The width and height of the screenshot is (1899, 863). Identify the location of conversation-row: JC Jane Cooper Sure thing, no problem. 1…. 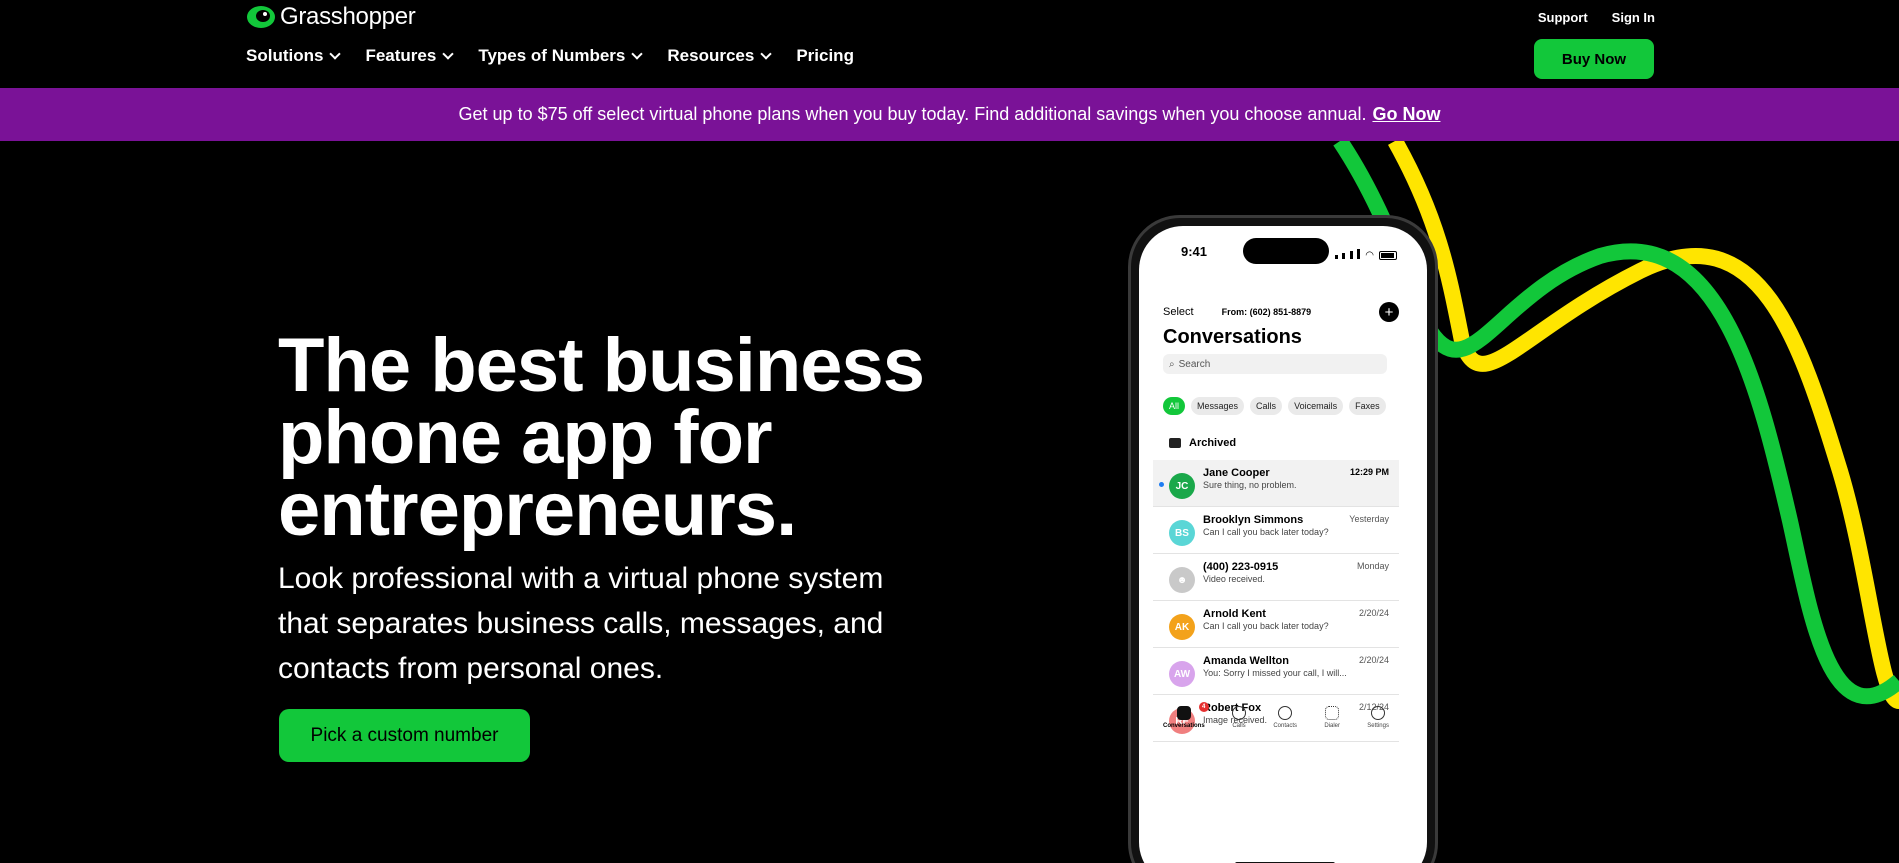
(1276, 483).